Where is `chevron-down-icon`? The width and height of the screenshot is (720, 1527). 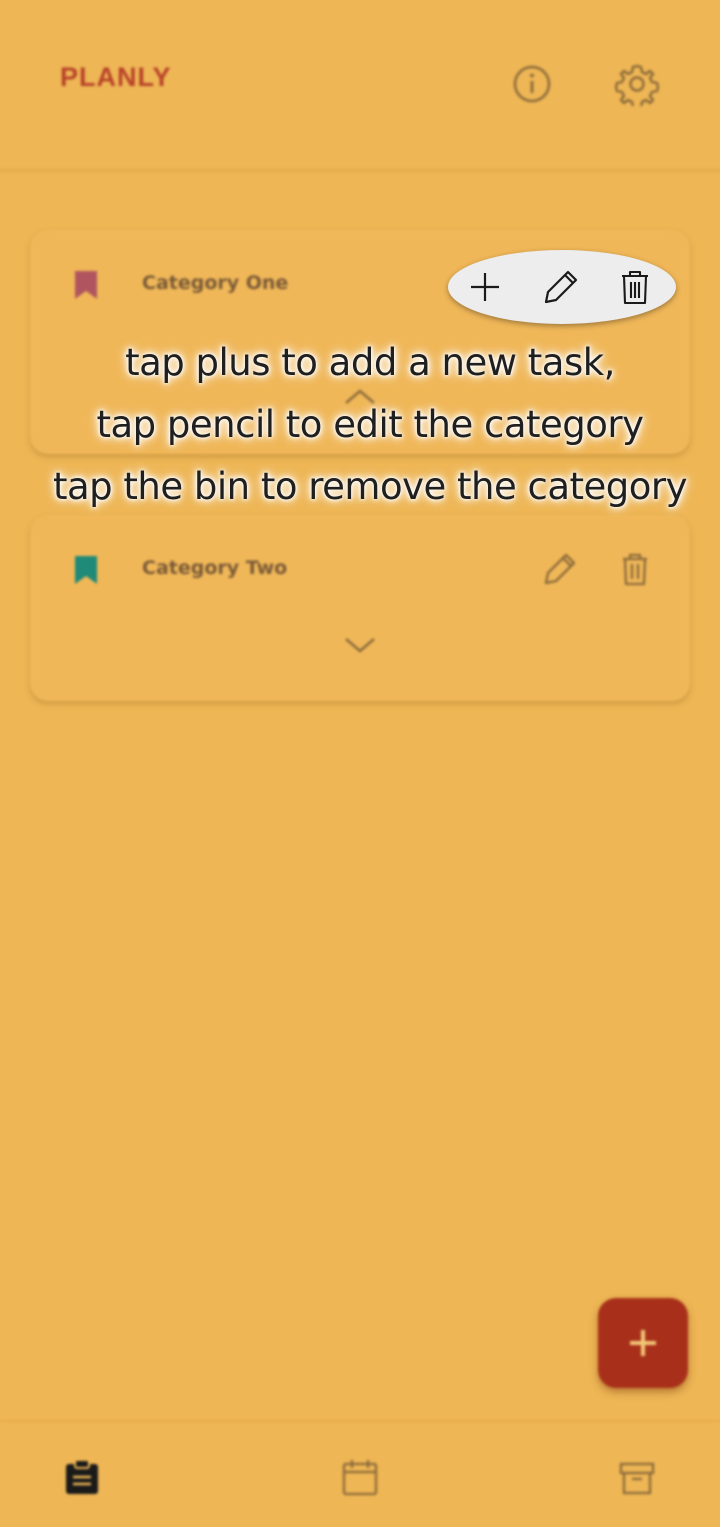 chevron-down-icon is located at coordinates (360, 645).